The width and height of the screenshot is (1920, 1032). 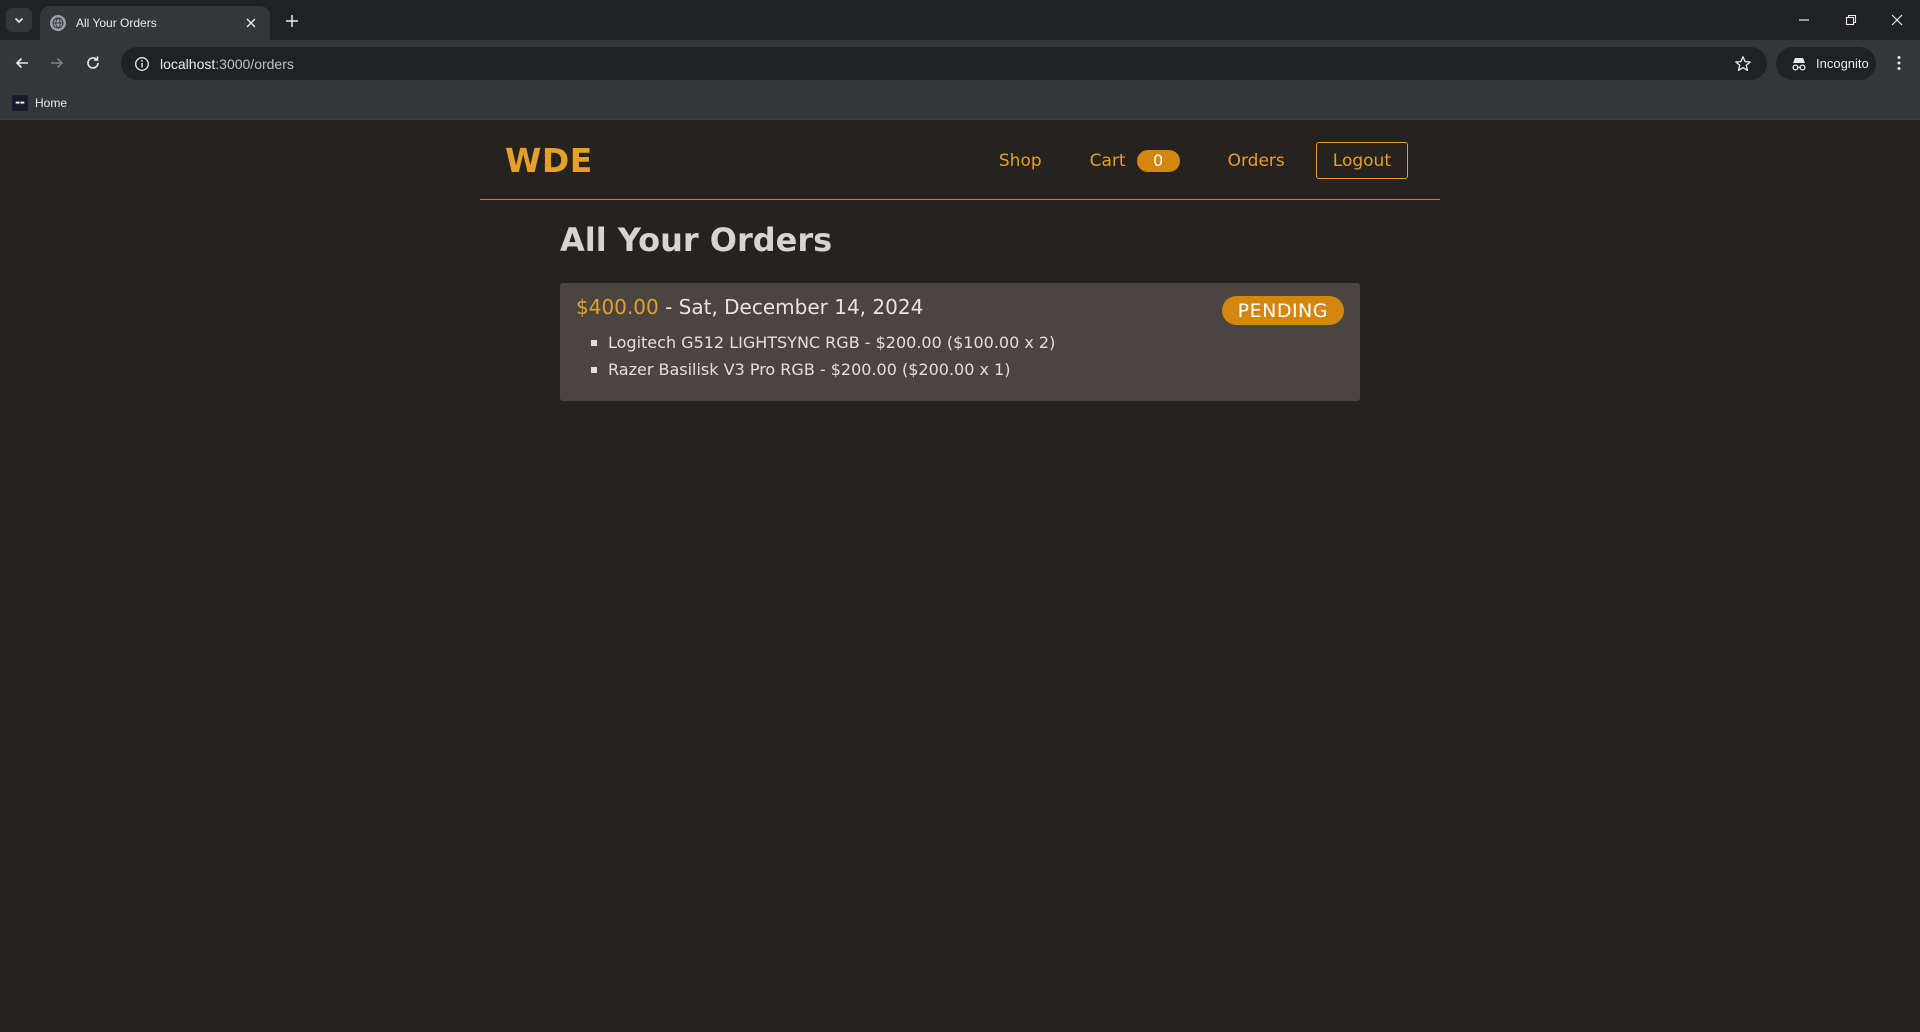 I want to click on plus-icon, so click(x=292, y=21).